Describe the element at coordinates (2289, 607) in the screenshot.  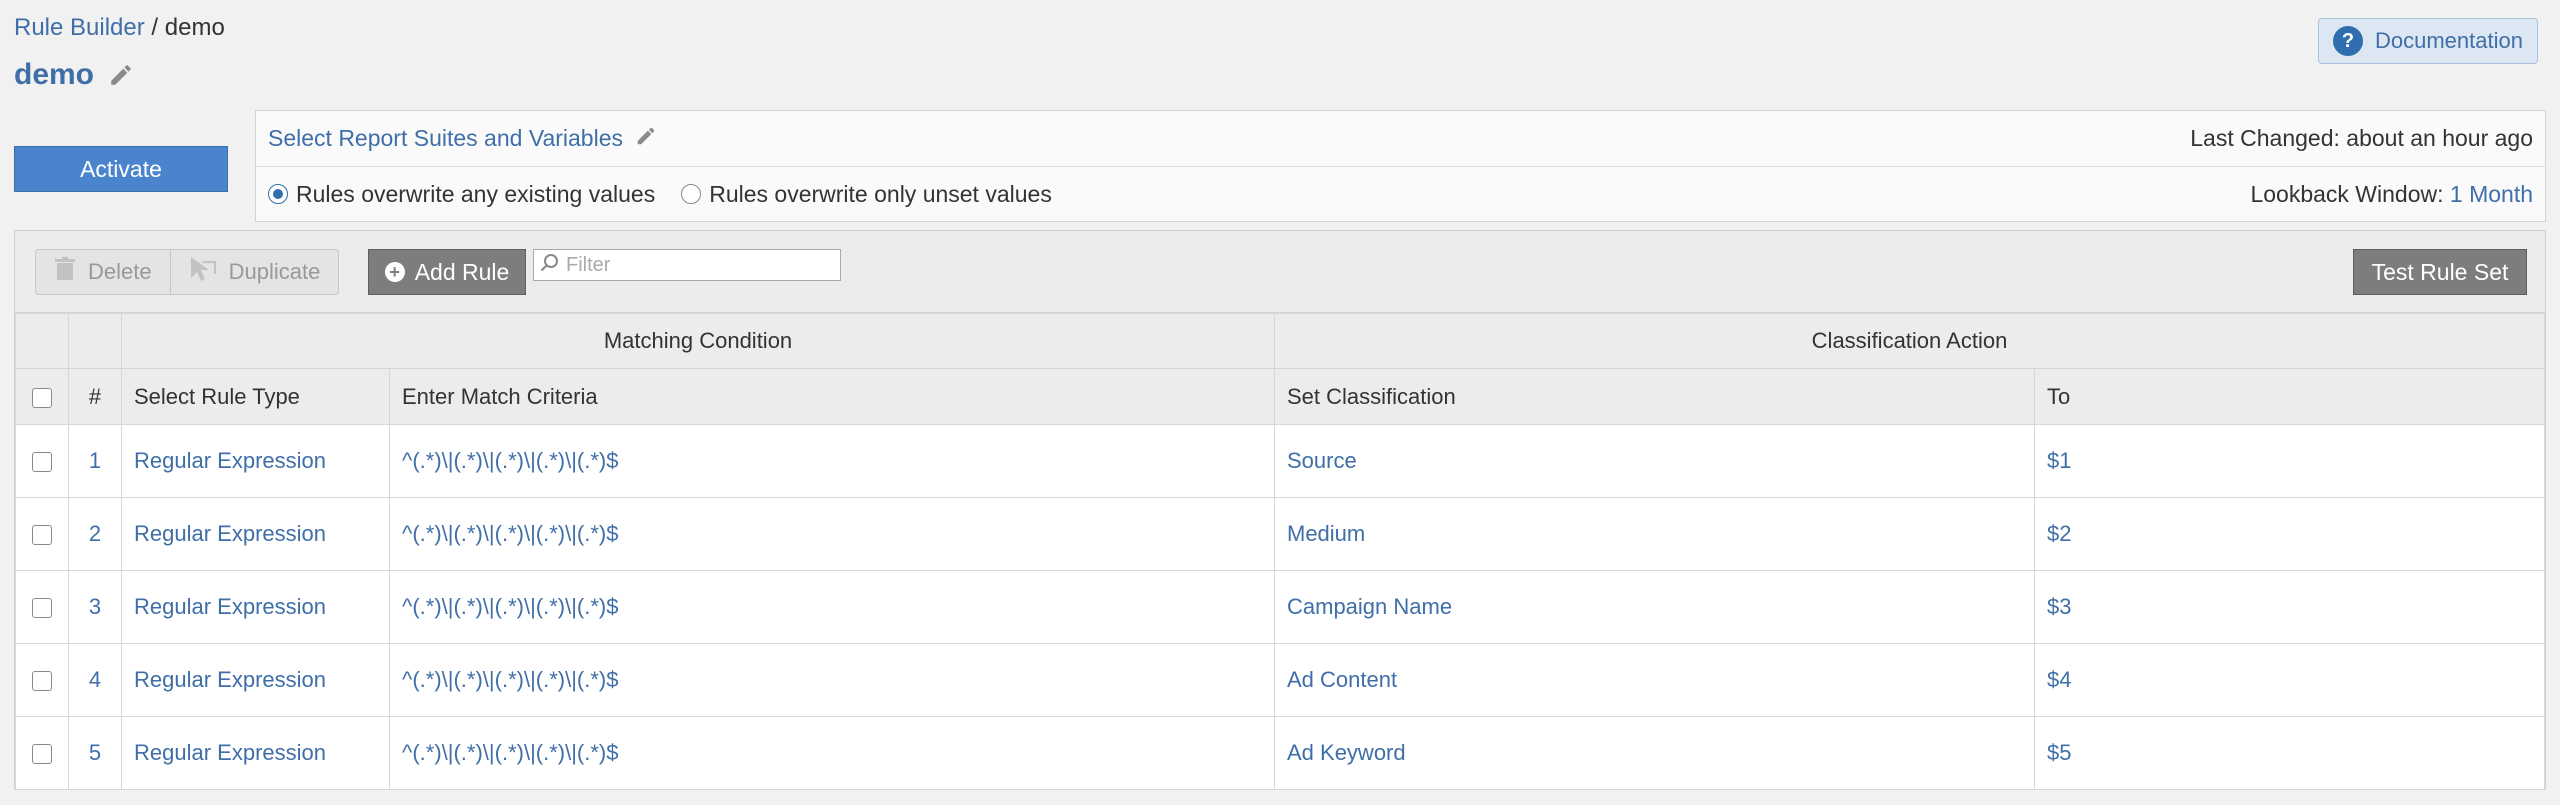
I see `to-value-link: $3` at that location.